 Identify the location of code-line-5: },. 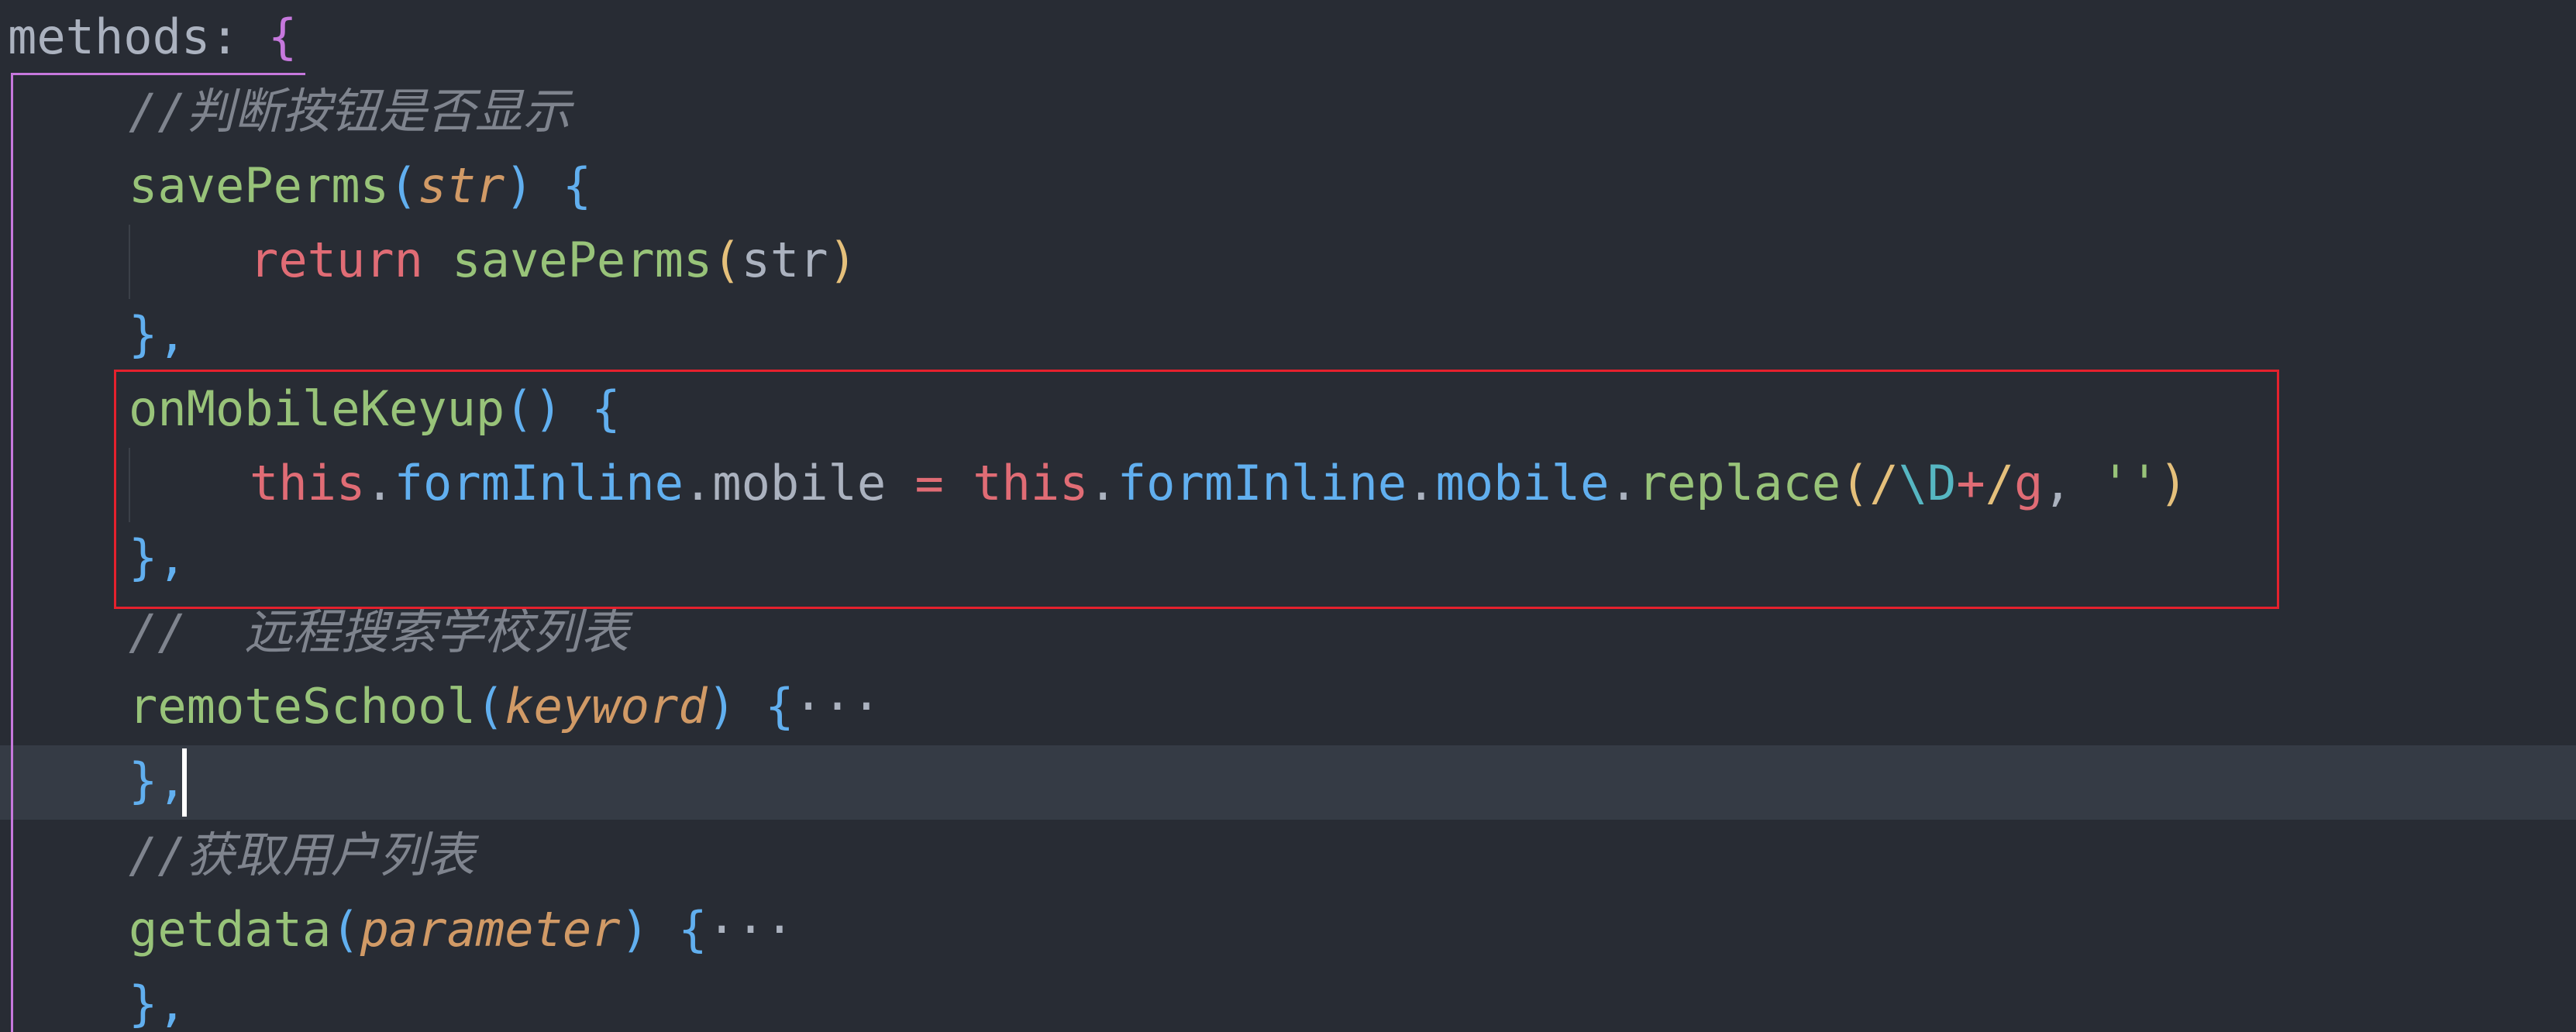
(1288, 335).